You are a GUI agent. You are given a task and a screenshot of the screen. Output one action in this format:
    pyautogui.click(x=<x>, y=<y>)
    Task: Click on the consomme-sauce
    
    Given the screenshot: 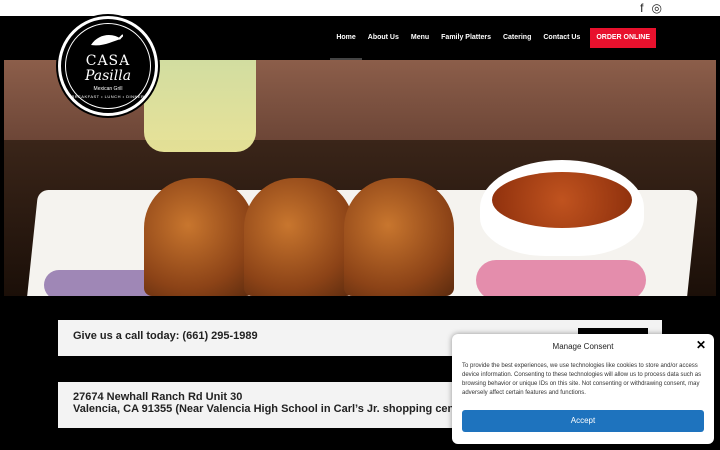 What is the action you would take?
    pyautogui.click(x=562, y=200)
    